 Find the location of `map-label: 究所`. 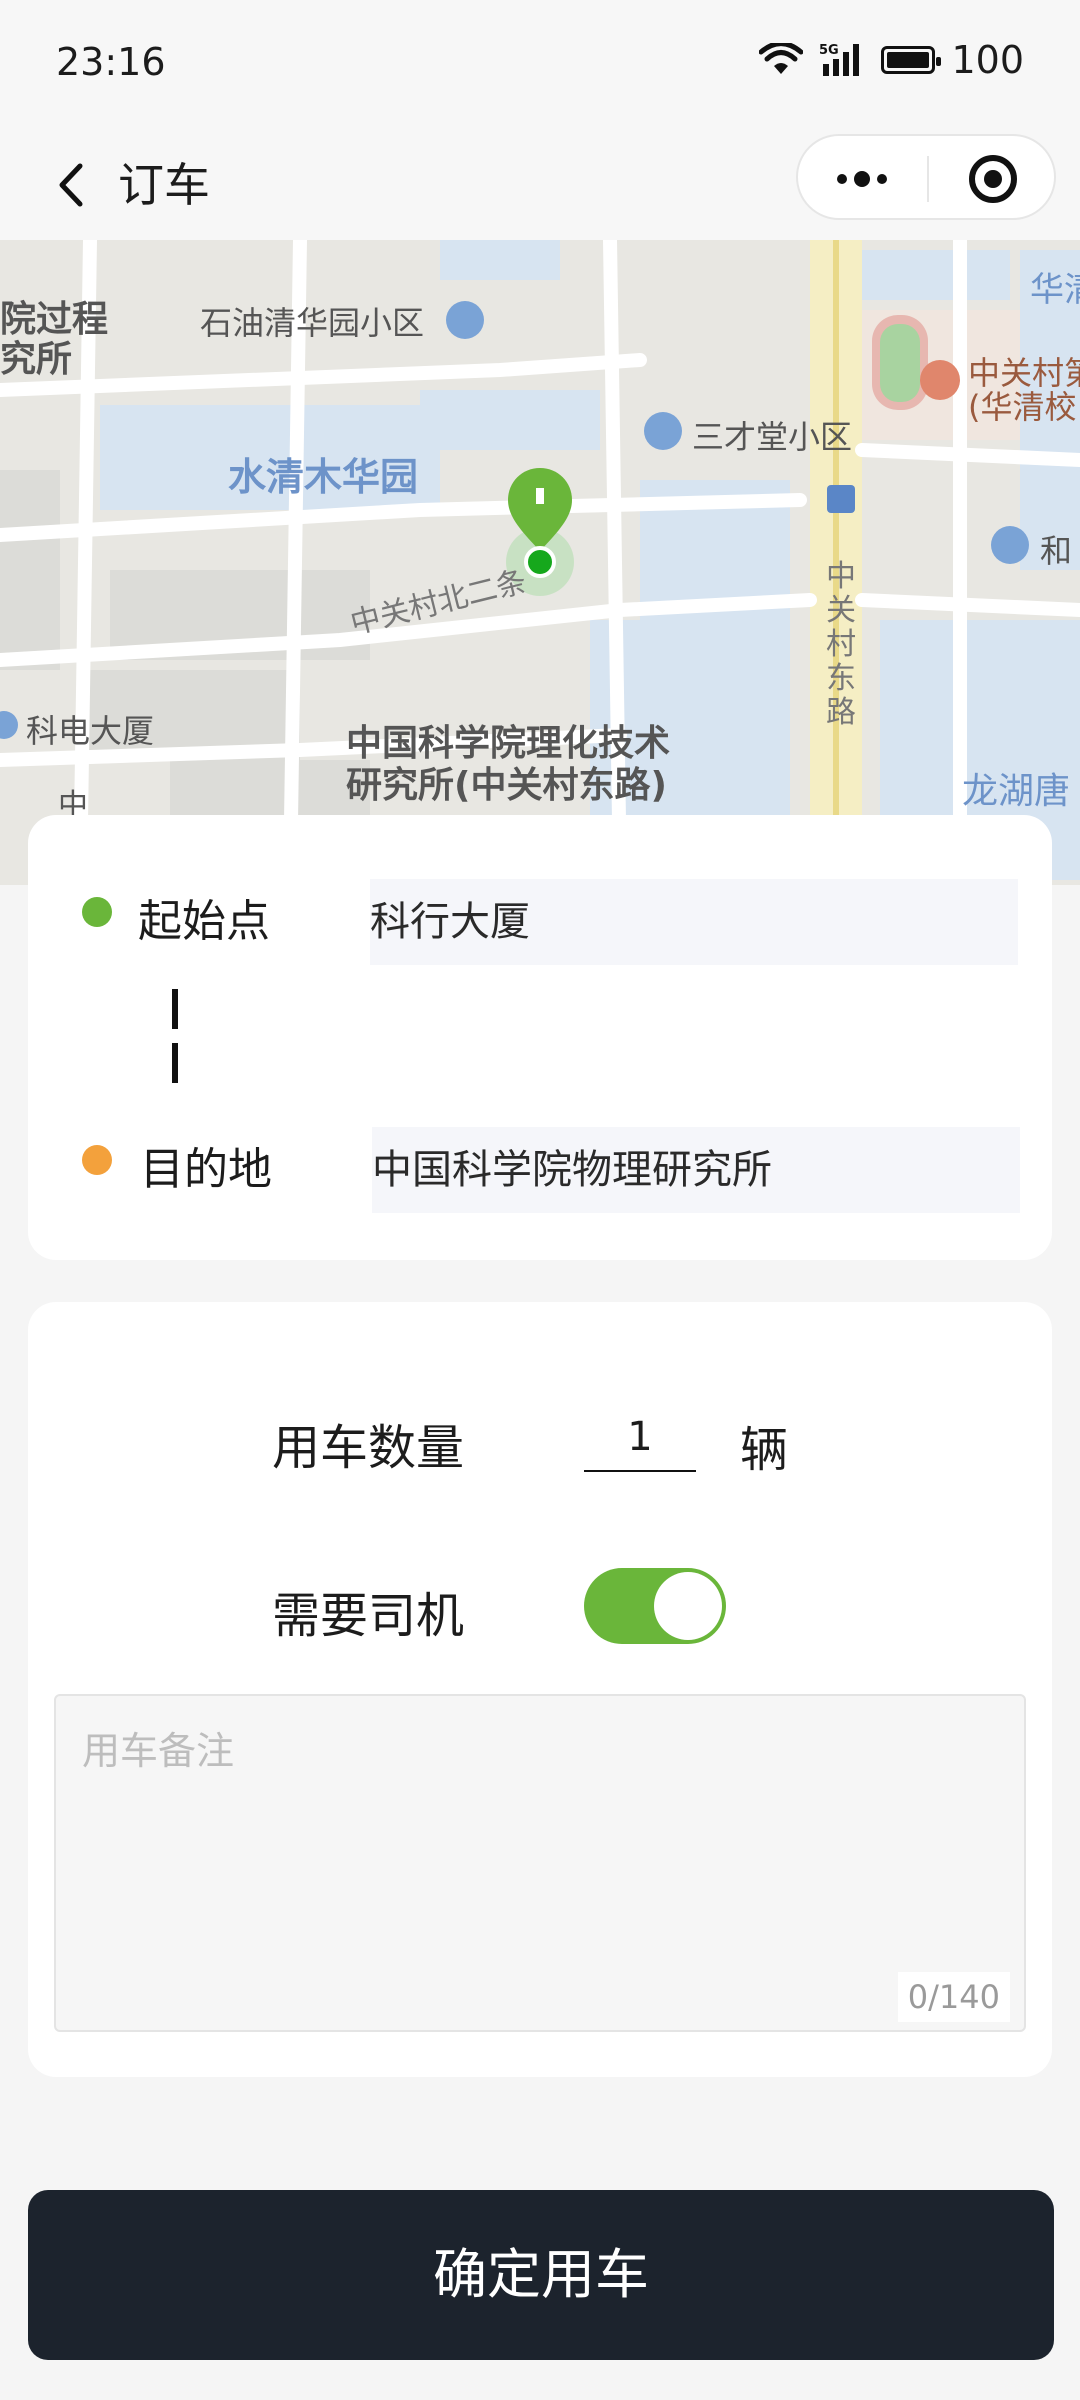

map-label: 究所 is located at coordinates (36, 359).